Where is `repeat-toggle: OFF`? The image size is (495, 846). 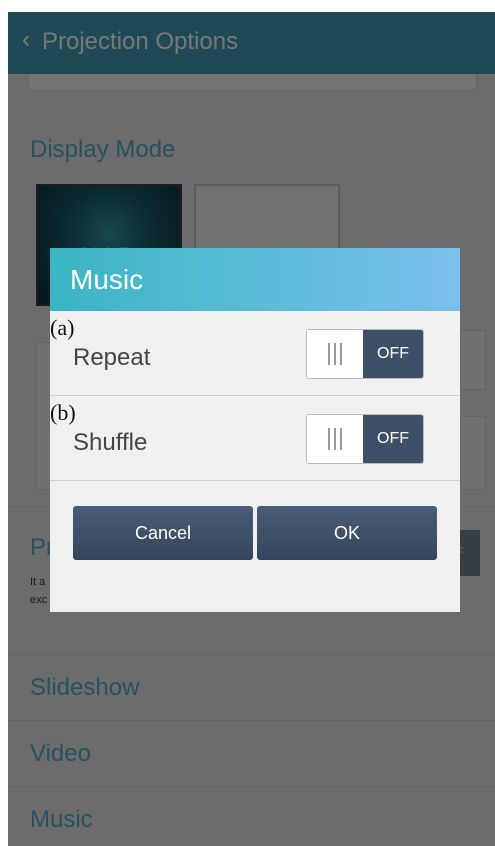
repeat-toggle: OFF is located at coordinates (365, 354).